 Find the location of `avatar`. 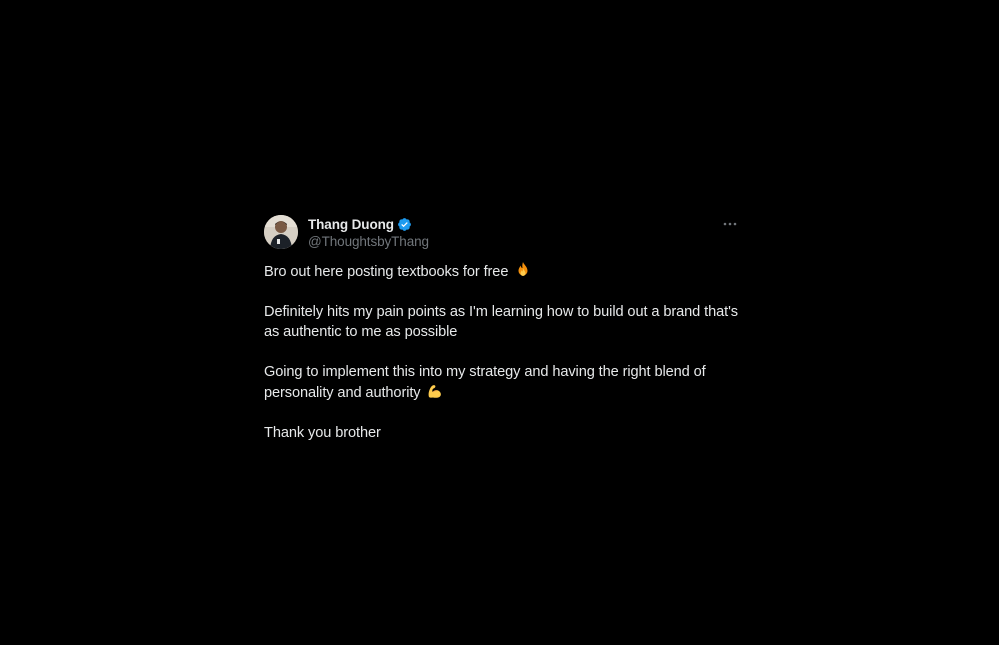

avatar is located at coordinates (281, 232).